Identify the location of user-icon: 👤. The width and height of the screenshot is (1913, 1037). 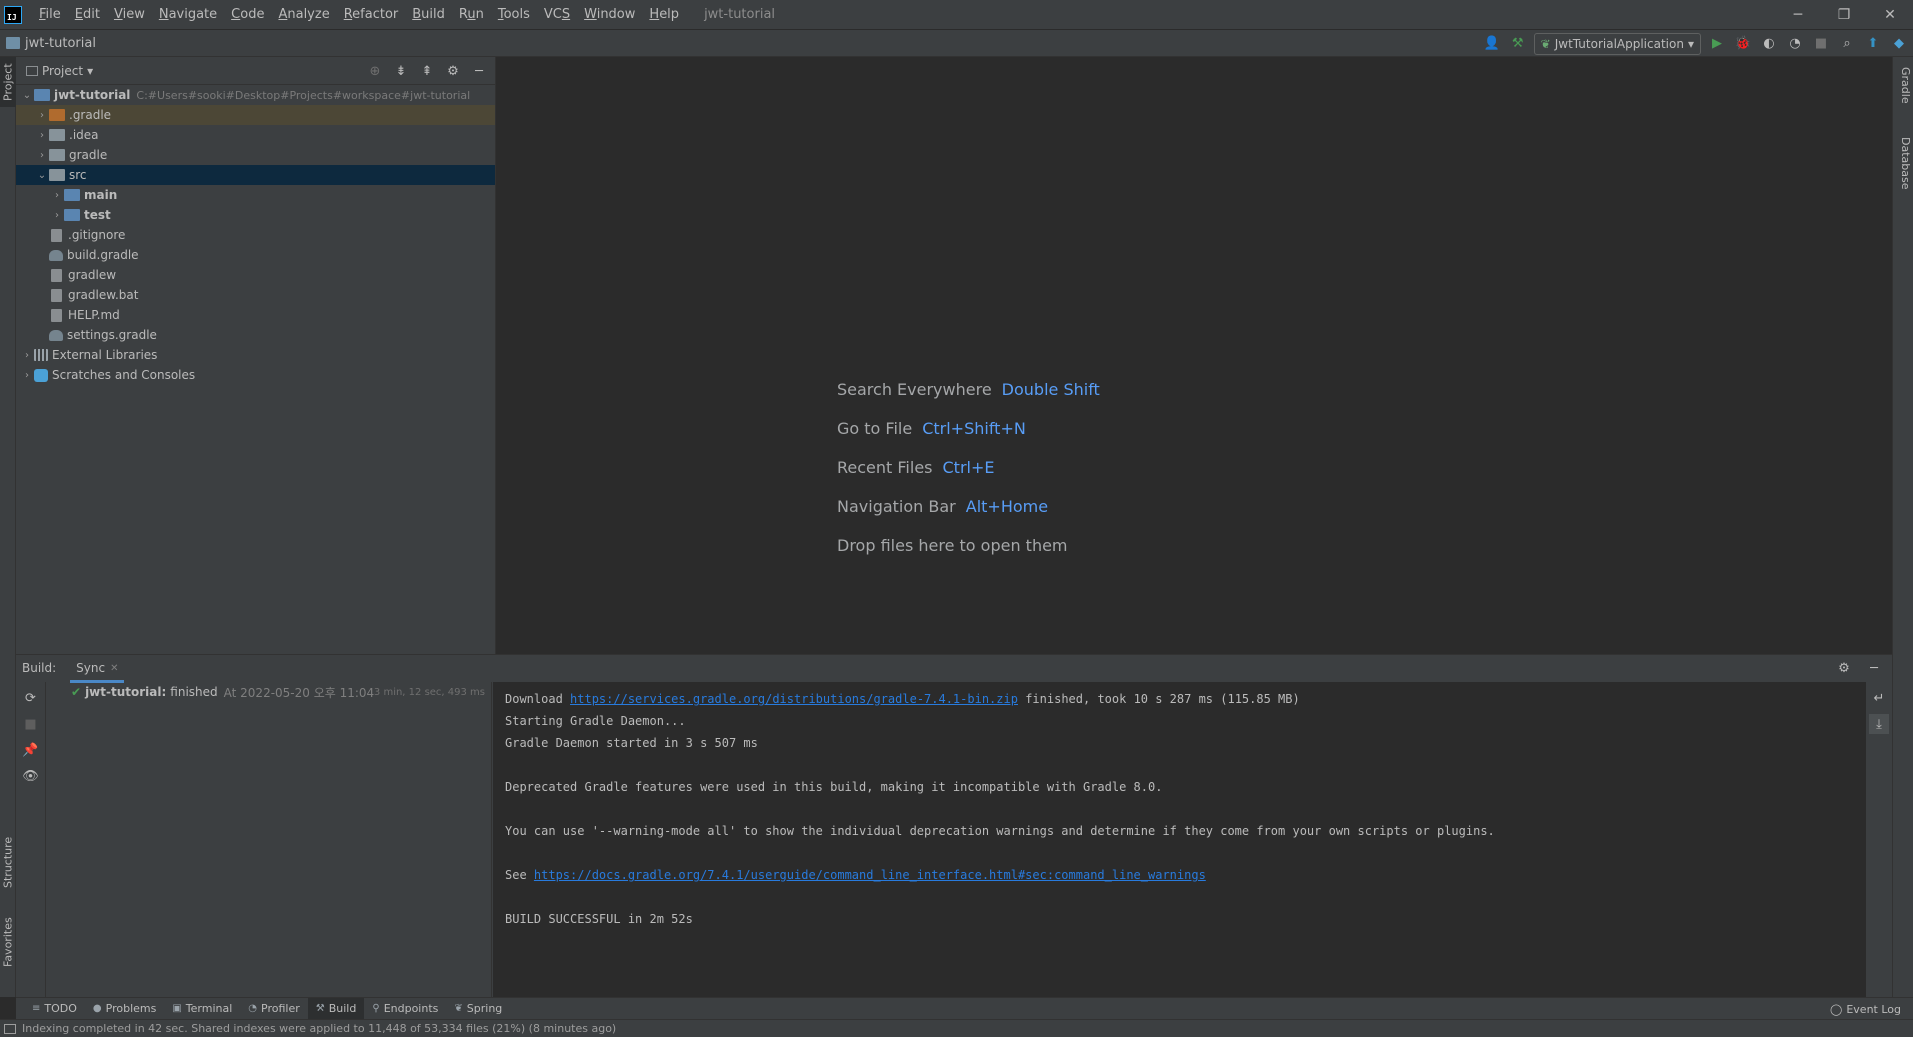
(1492, 44).